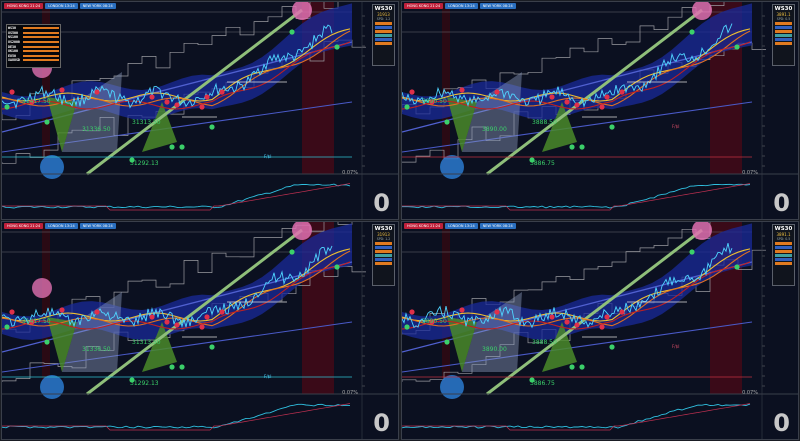 The image size is (800, 441). Describe the element at coordinates (544, 122) in the screenshot. I see `level-label: 3888.50` at that location.